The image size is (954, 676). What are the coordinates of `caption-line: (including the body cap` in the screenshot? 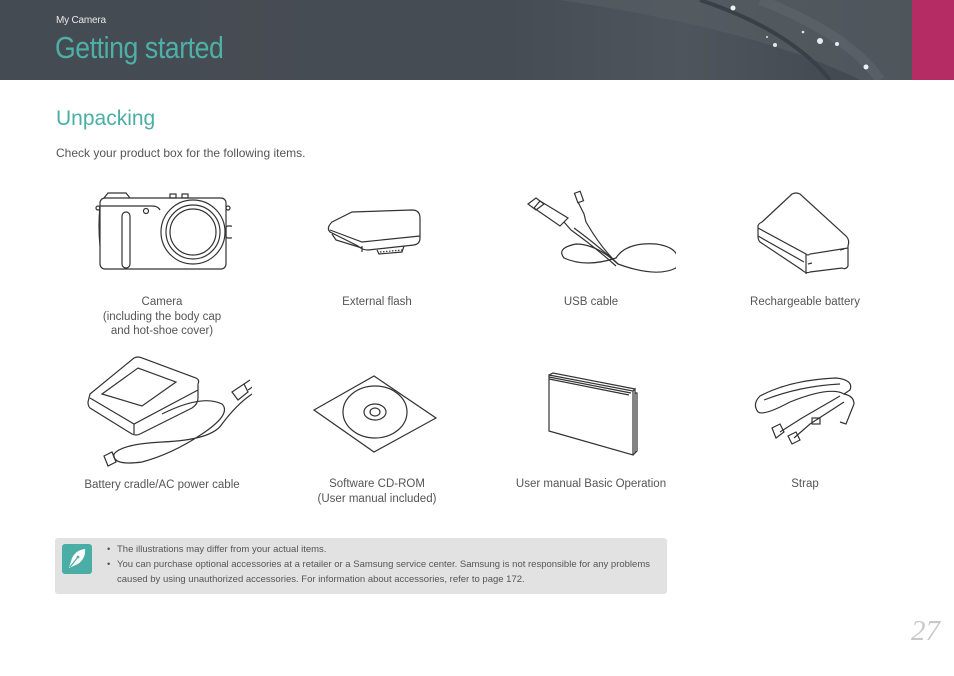 It's located at (162, 316).